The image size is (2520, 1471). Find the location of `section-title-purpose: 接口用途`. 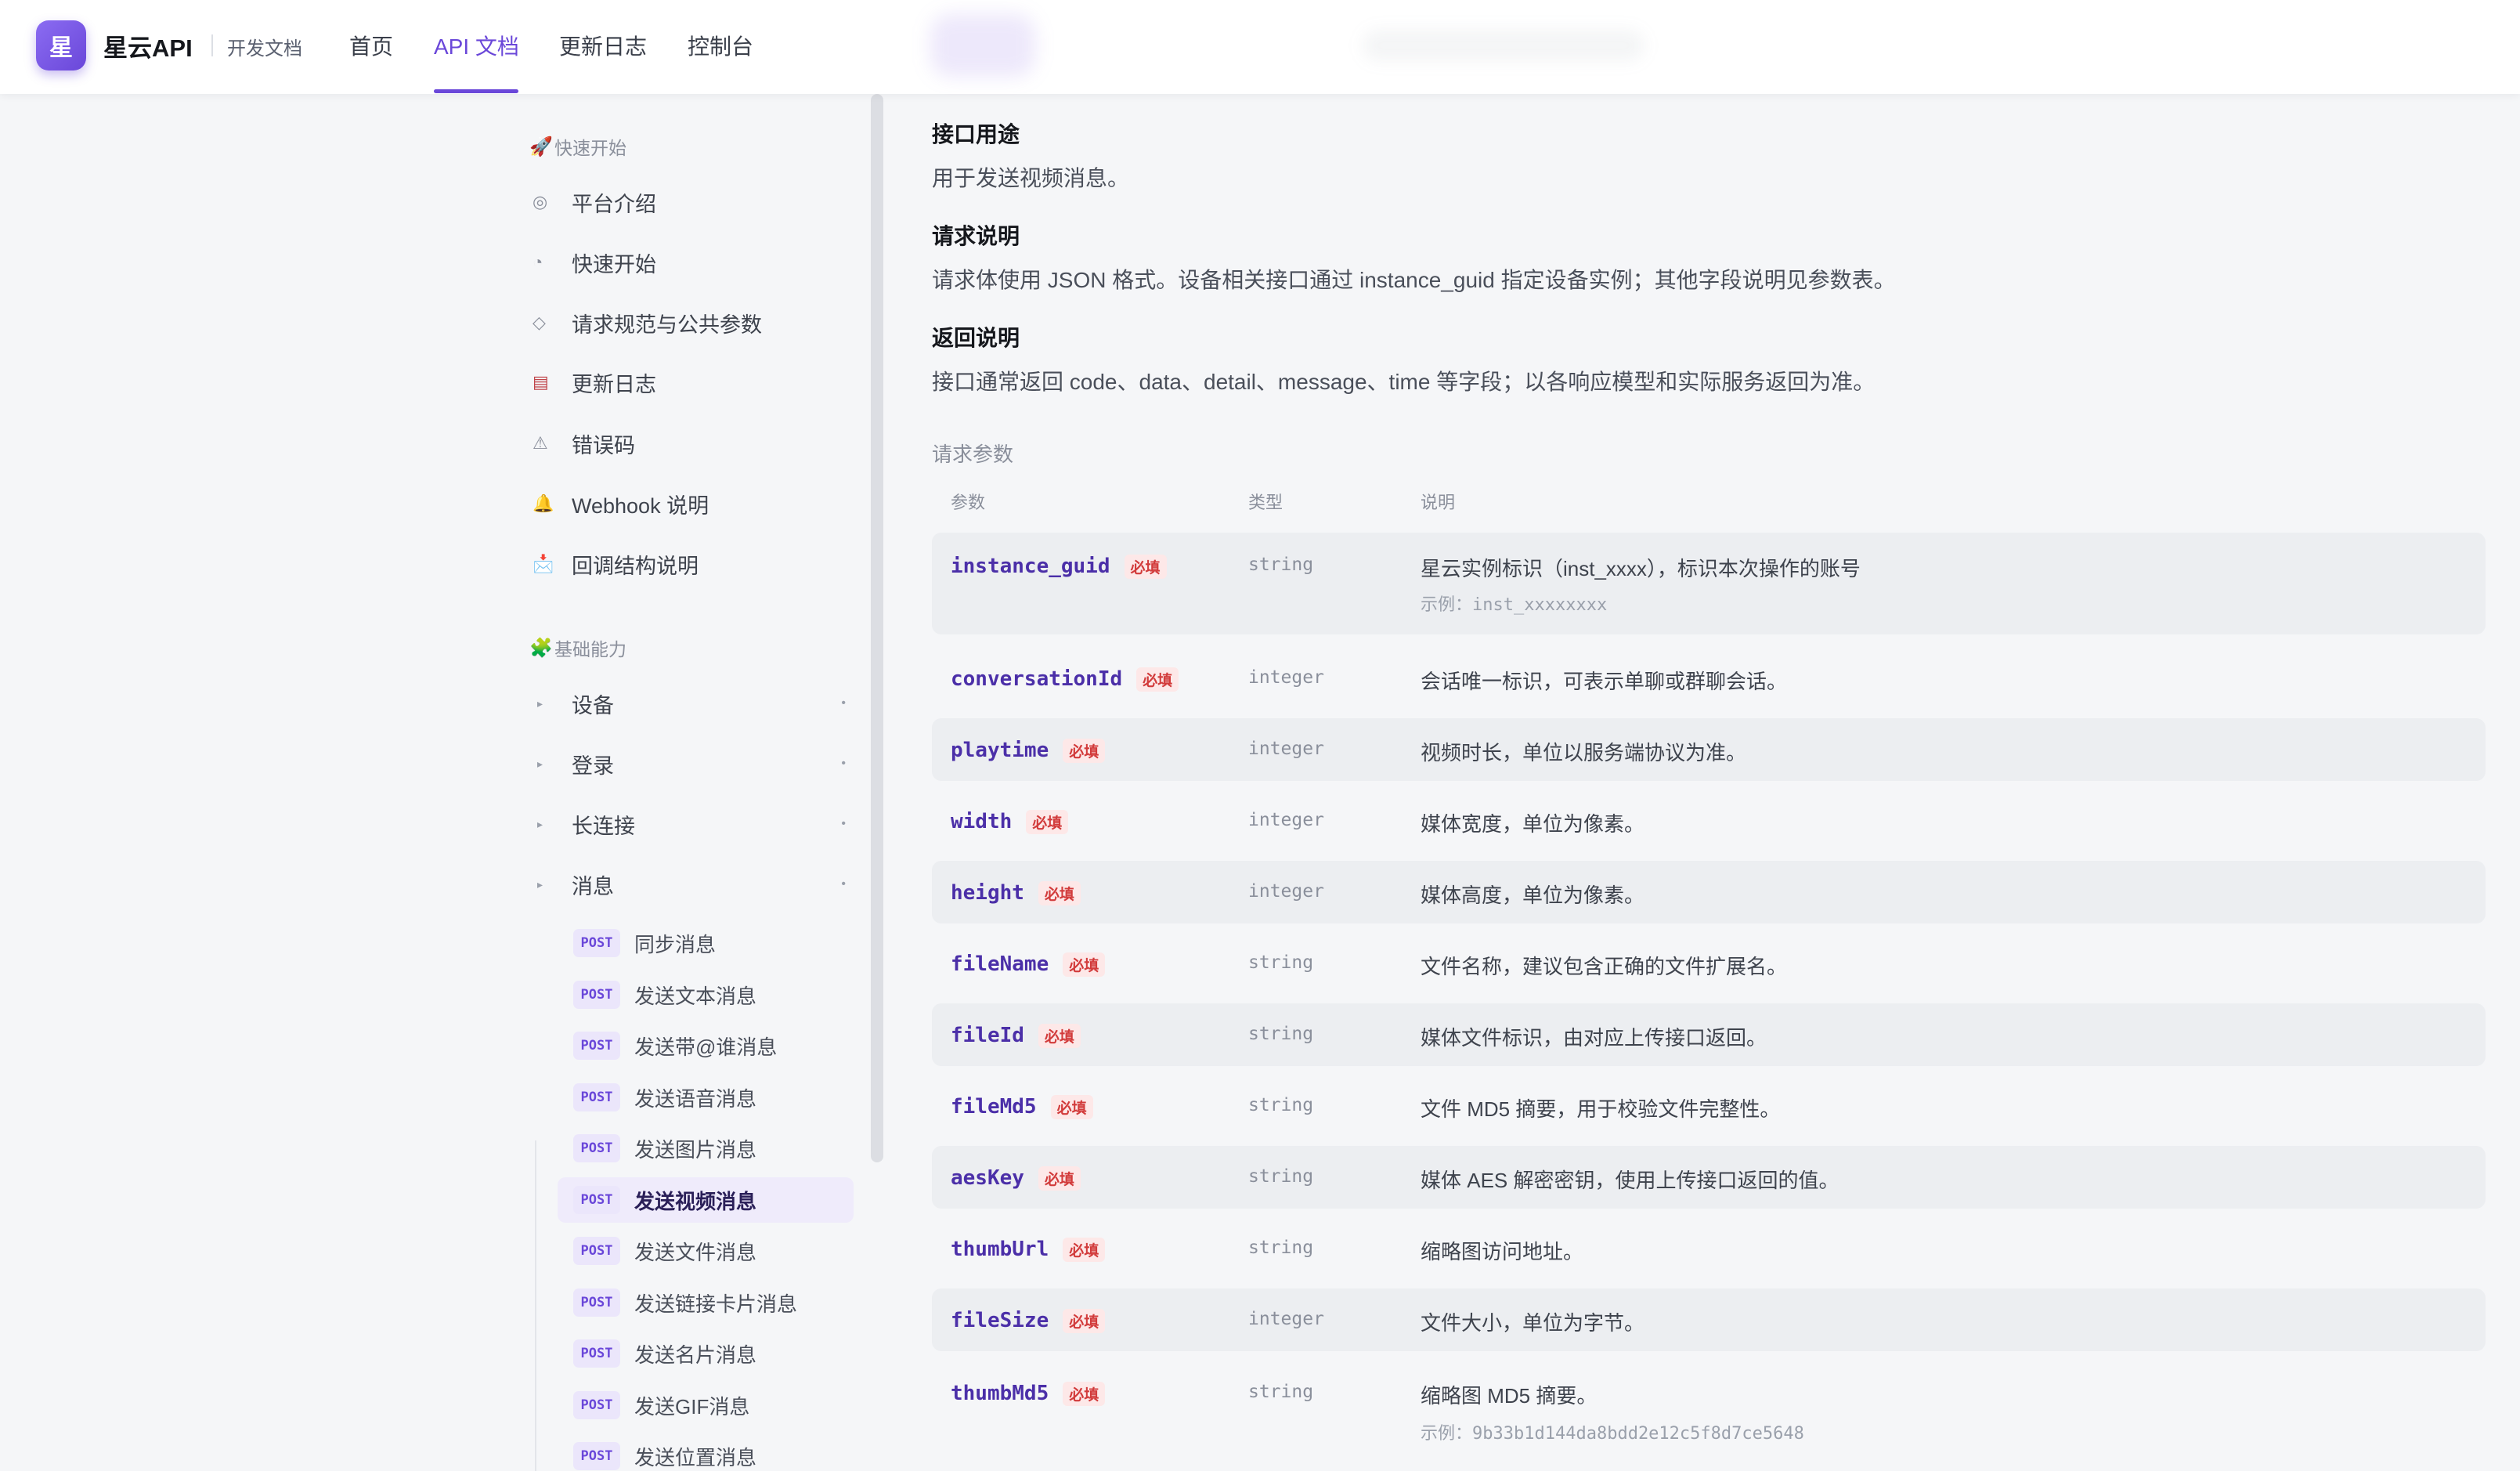

section-title-purpose: 接口用途 is located at coordinates (976, 134).